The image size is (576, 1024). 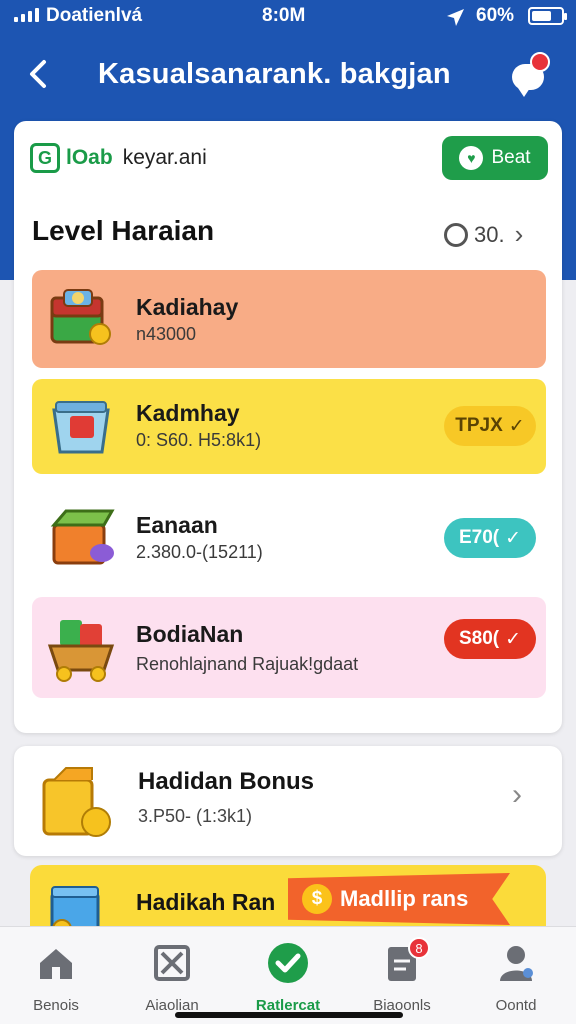 What do you see at coordinates (89, 157) in the screenshot?
I see `brand-name: lOab` at bounding box center [89, 157].